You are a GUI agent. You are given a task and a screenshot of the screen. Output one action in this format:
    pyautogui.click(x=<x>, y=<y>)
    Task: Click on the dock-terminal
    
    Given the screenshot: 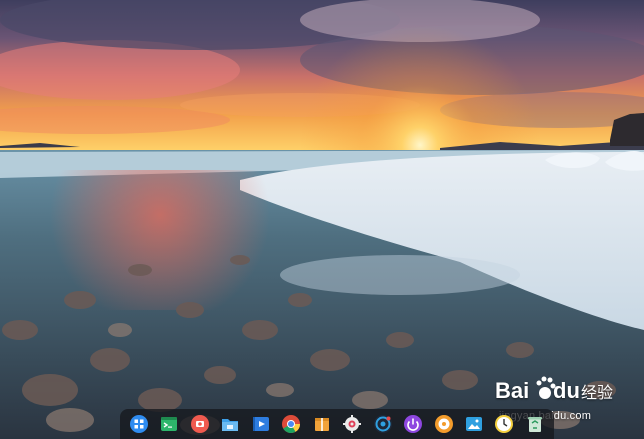 What is the action you would take?
    pyautogui.click(x=169, y=424)
    